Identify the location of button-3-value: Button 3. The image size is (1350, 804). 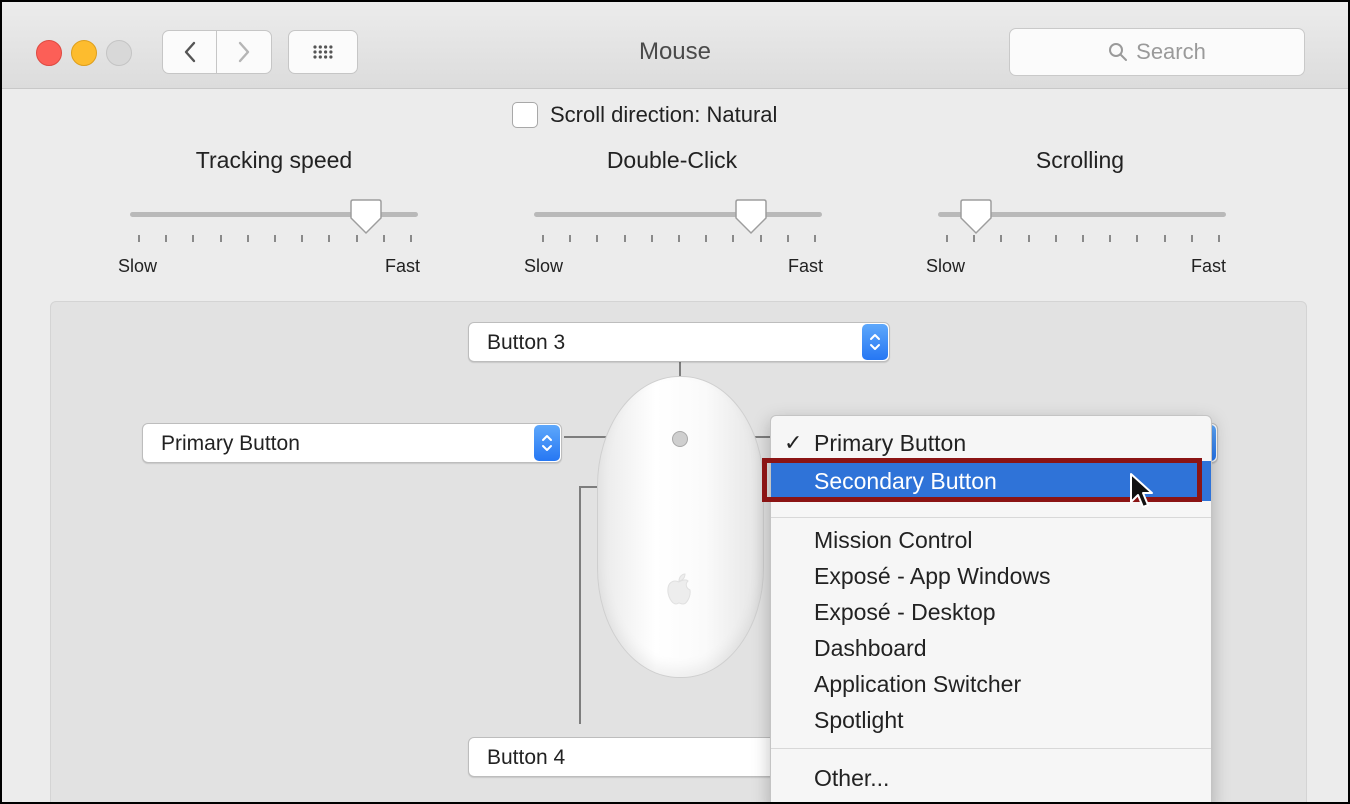
(526, 342).